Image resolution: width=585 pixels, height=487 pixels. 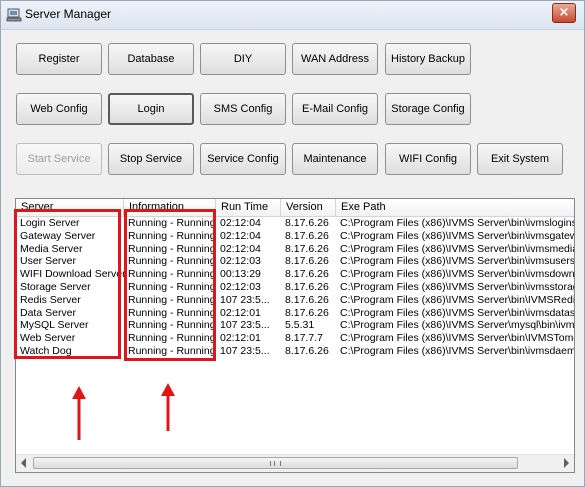 I want to click on diy-button: DIY, so click(x=243, y=59).